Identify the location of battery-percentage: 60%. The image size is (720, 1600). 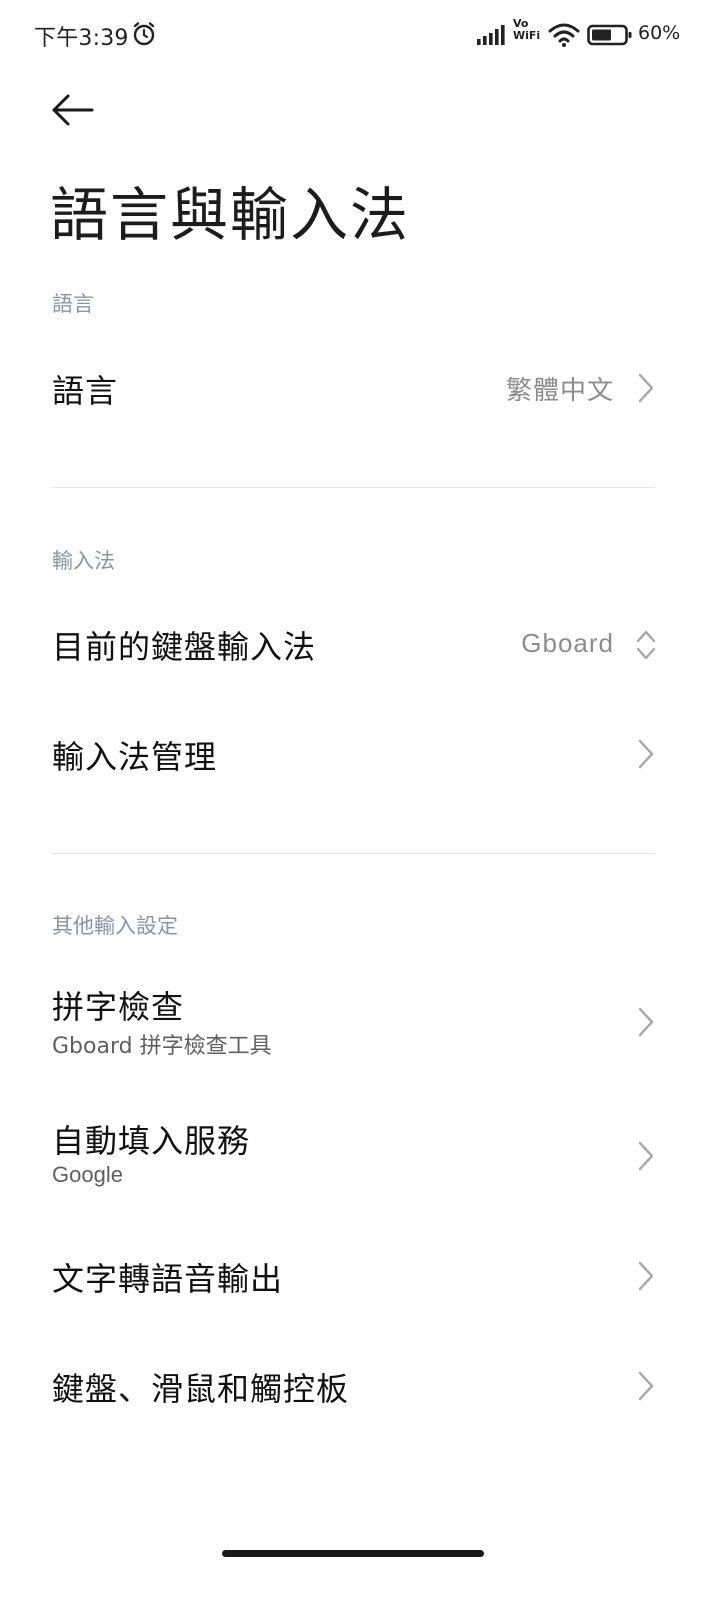
(659, 33).